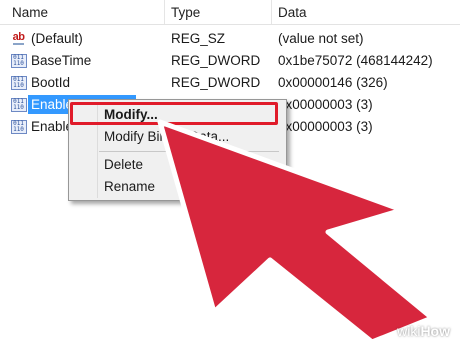  I want to click on column-data-header: Data, so click(292, 12).